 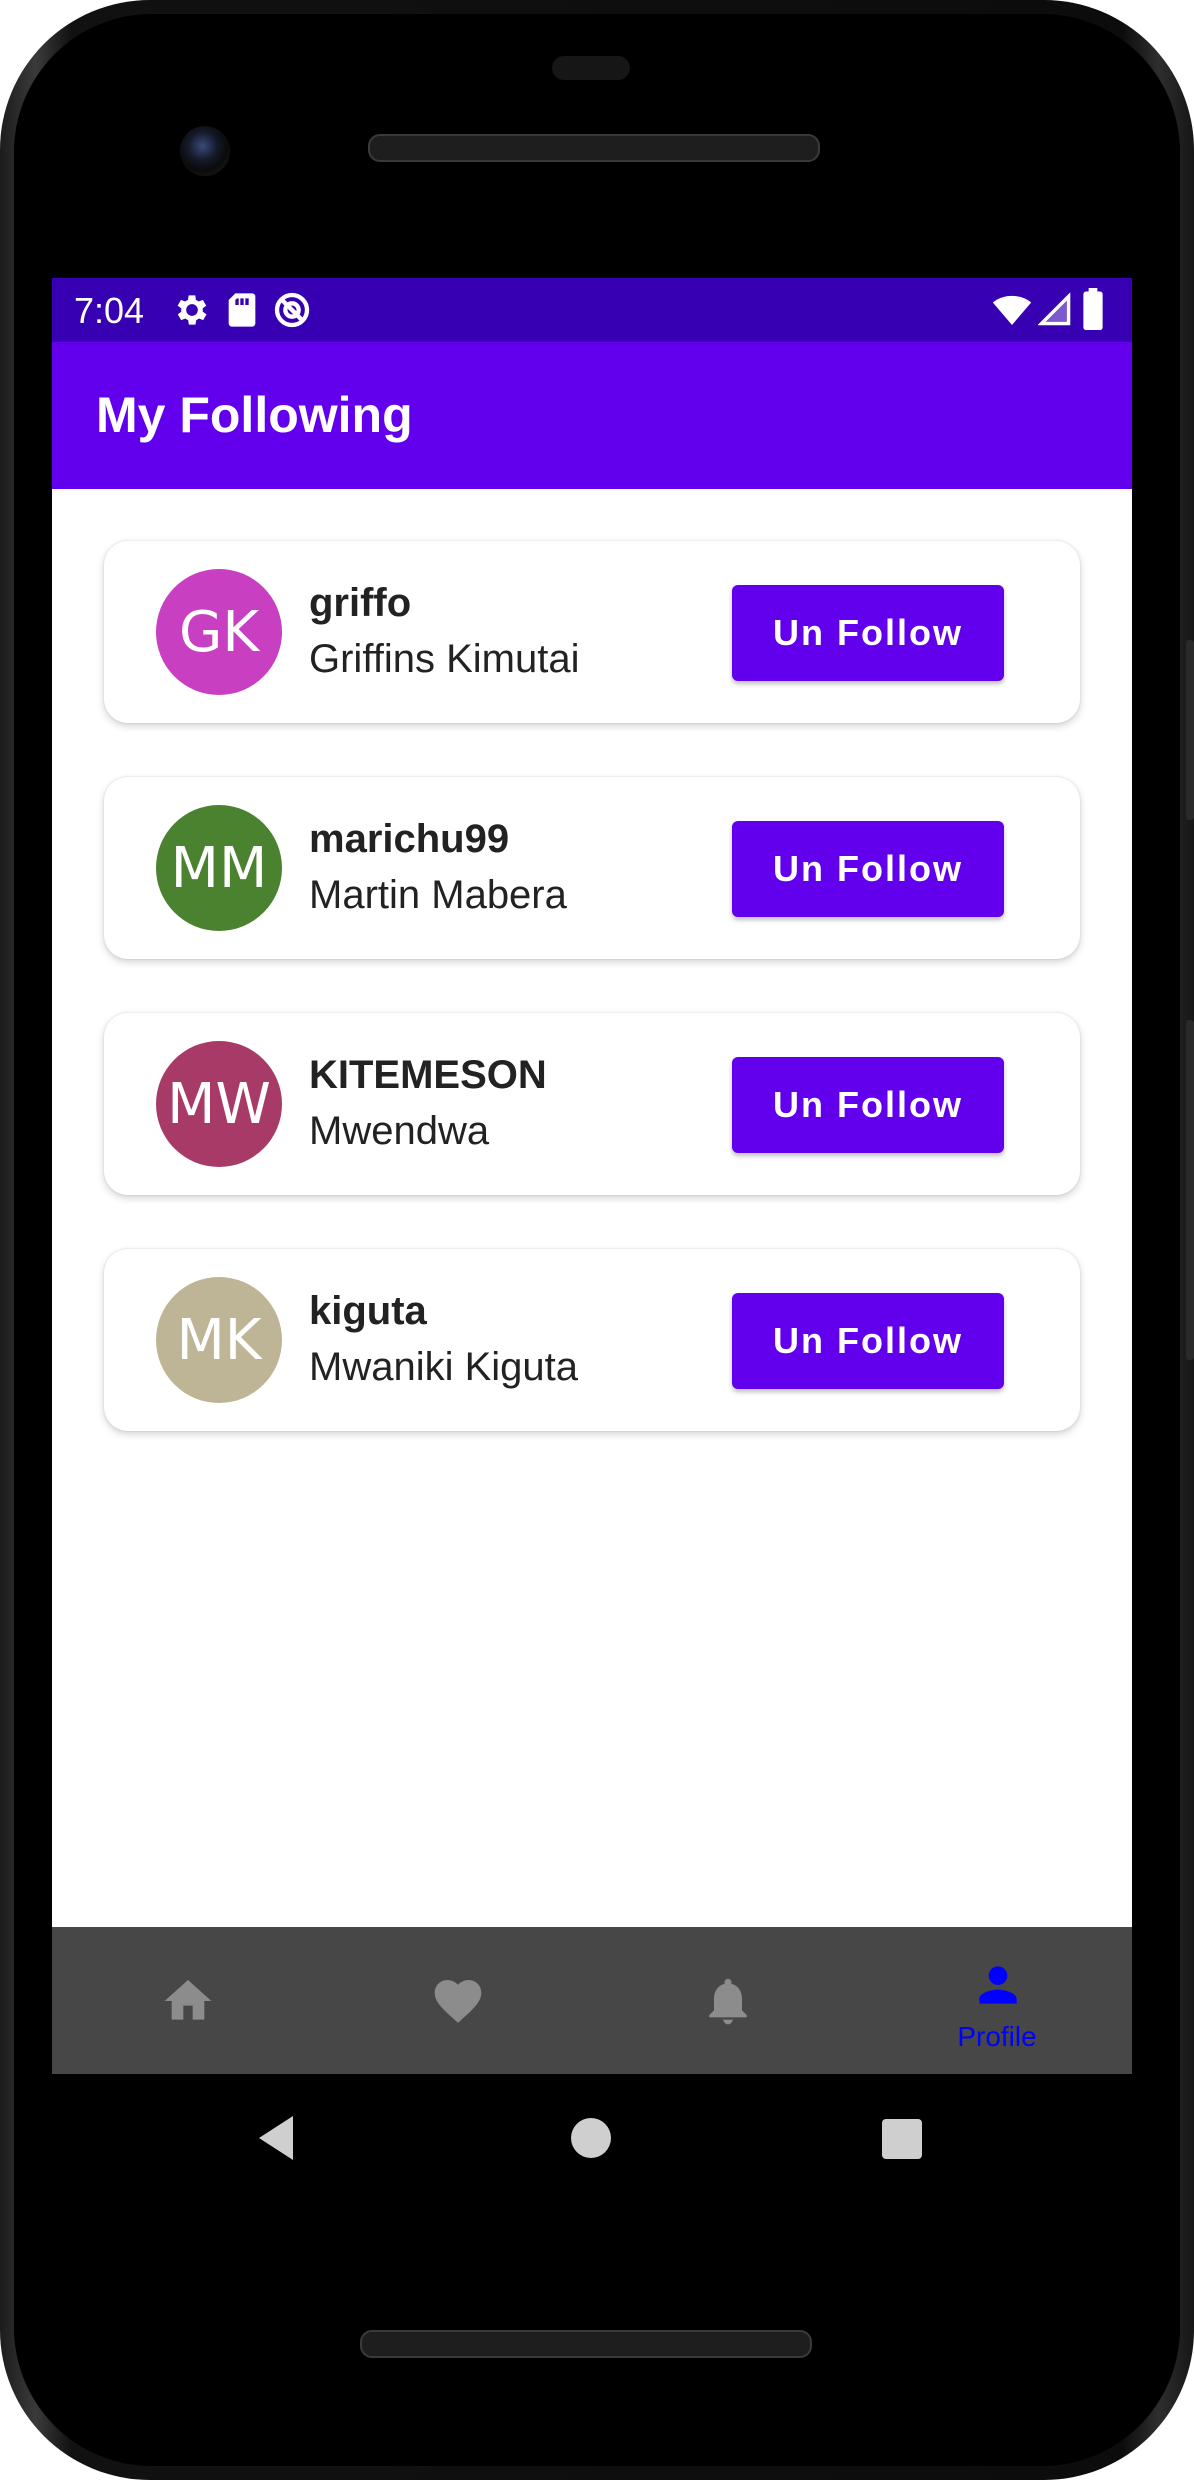 I want to click on avatar: MW, so click(x=219, y=1104).